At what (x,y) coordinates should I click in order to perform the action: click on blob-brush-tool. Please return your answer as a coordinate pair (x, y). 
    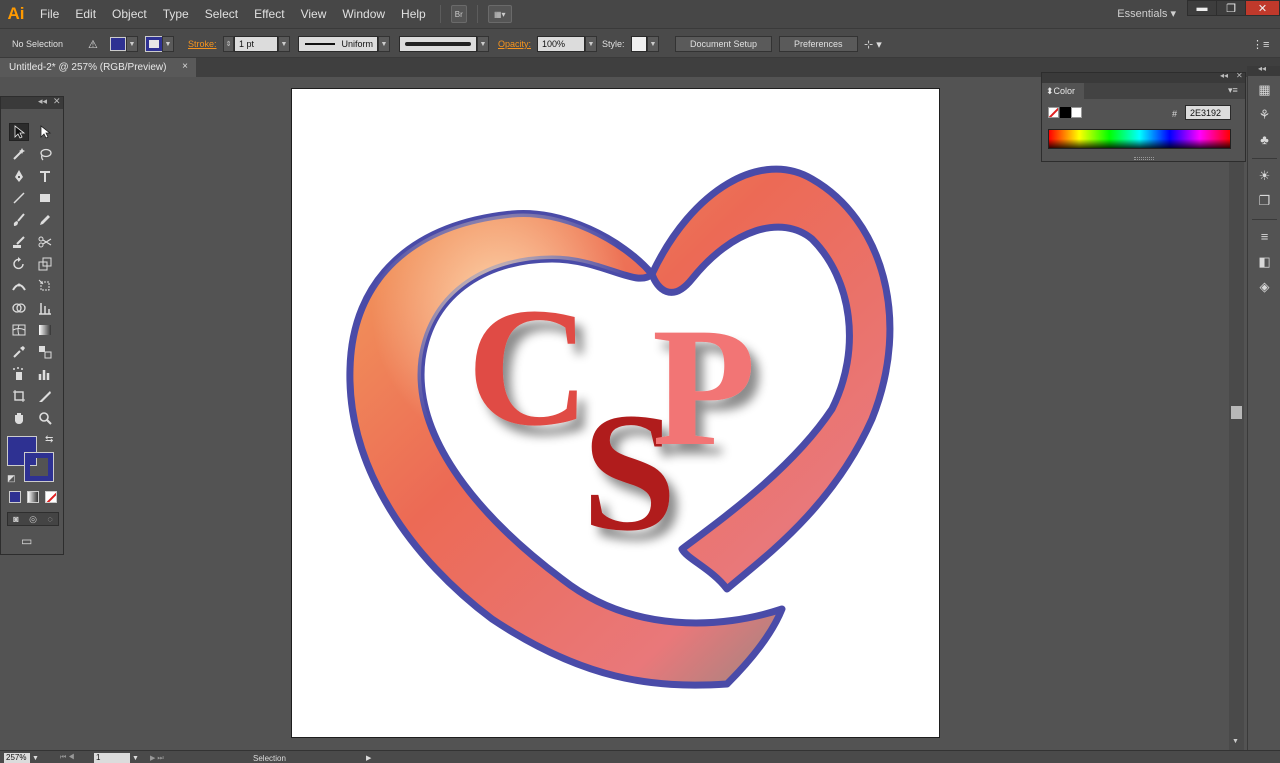
    Looking at the image, I should click on (19, 242).